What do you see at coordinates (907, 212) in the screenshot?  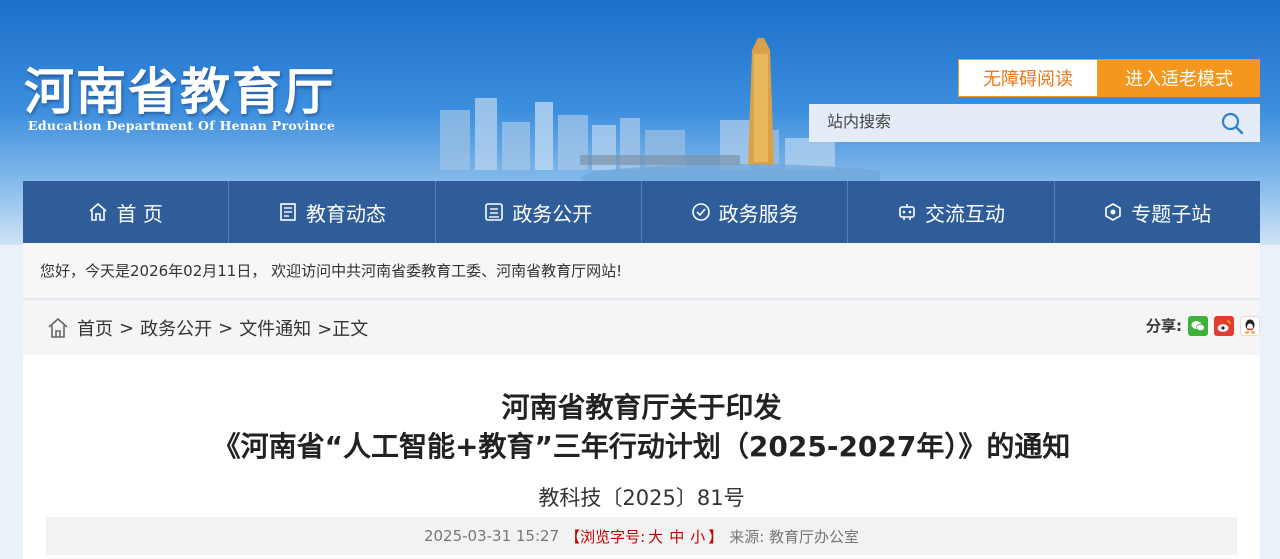 I see `interaction-icon` at bounding box center [907, 212].